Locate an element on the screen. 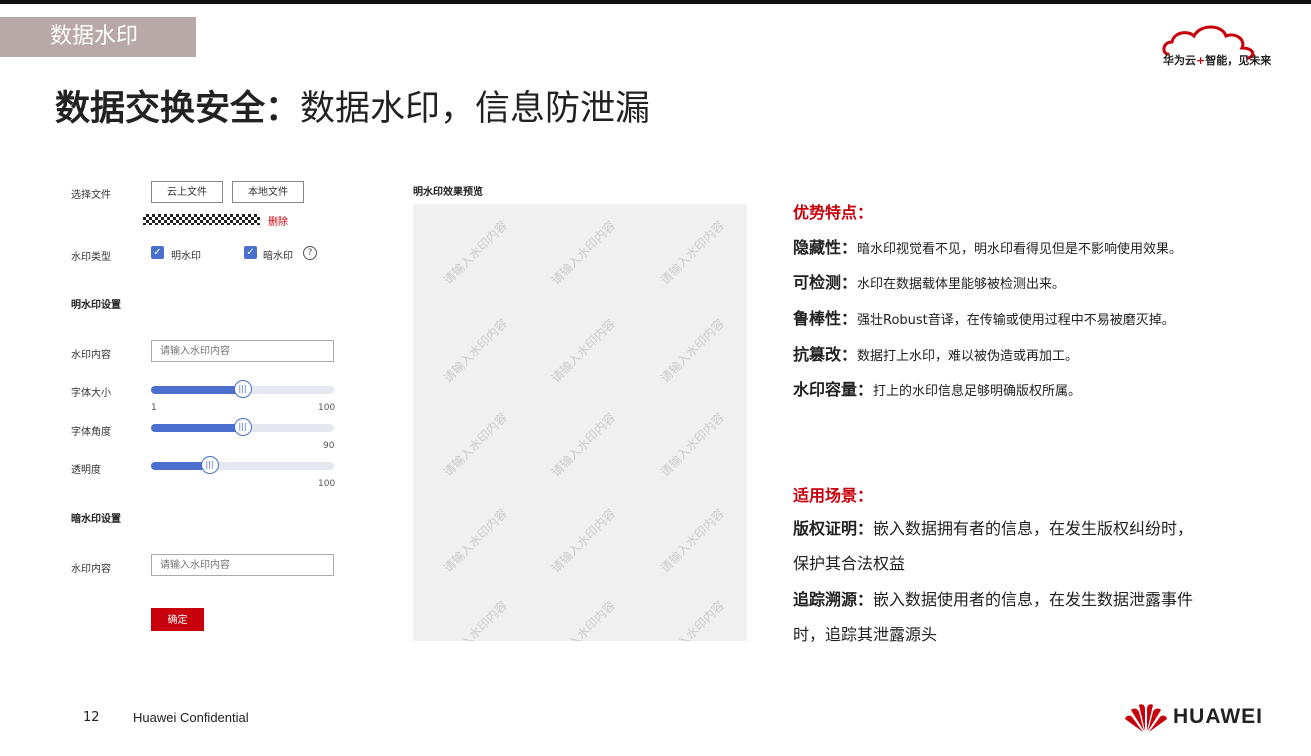 The image size is (1311, 756). font-angle-handle: ||| is located at coordinates (242, 427).